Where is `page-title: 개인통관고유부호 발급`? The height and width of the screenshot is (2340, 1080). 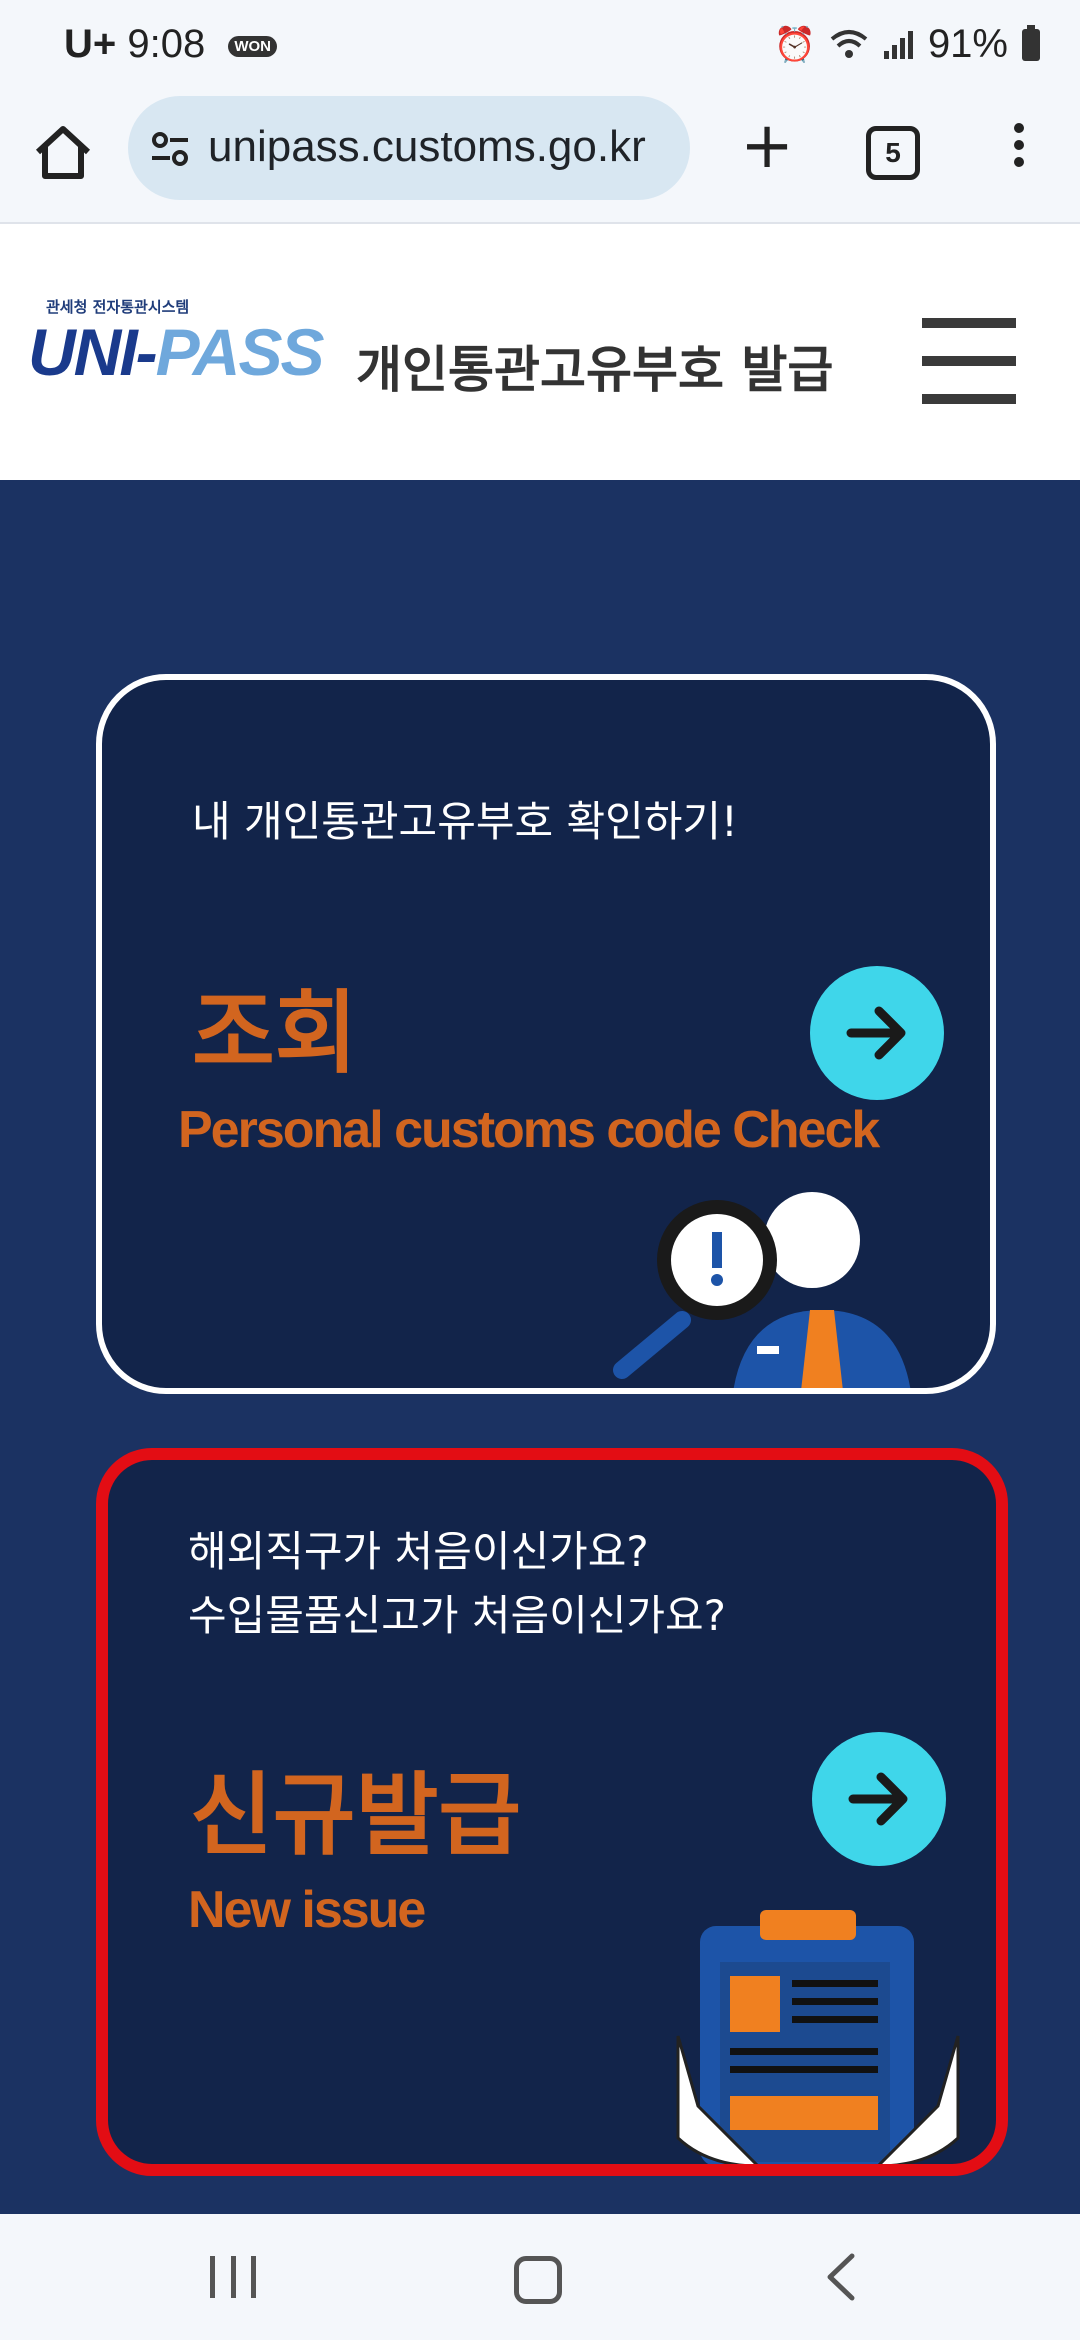
page-title: 개인통관고유부호 발급 is located at coordinates (595, 370).